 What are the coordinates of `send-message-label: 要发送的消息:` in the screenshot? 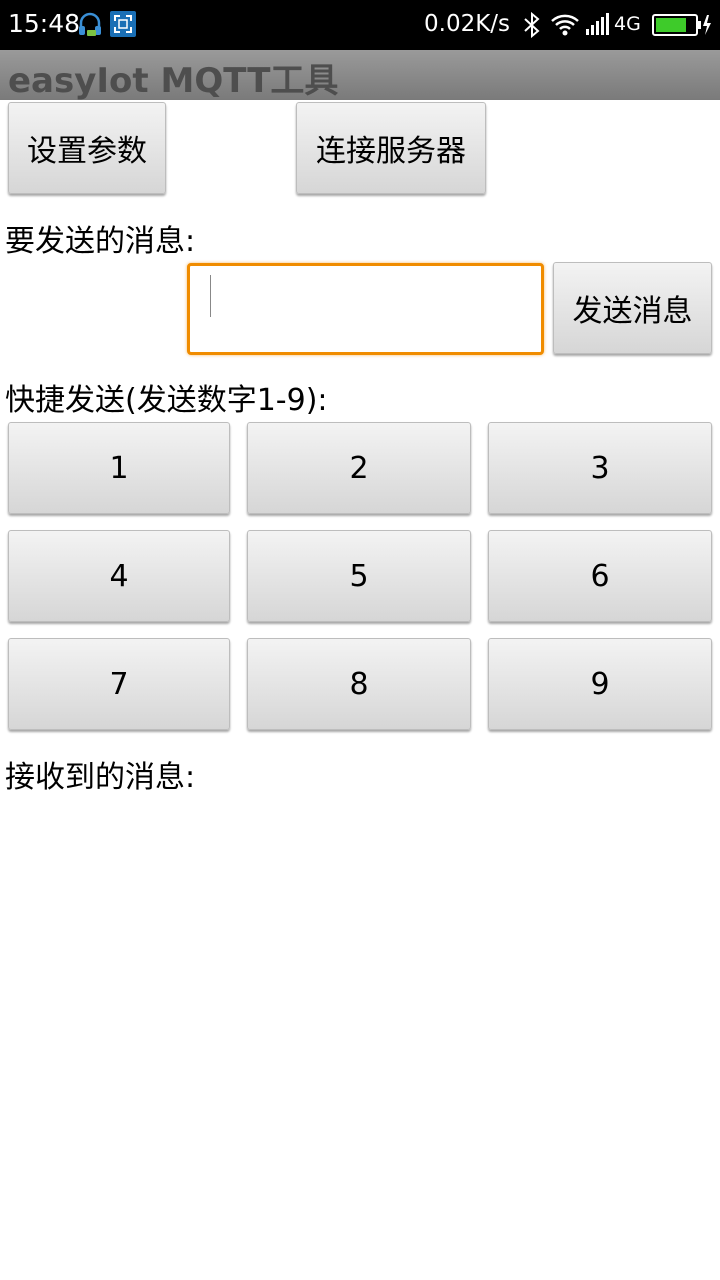 It's located at (100, 241).